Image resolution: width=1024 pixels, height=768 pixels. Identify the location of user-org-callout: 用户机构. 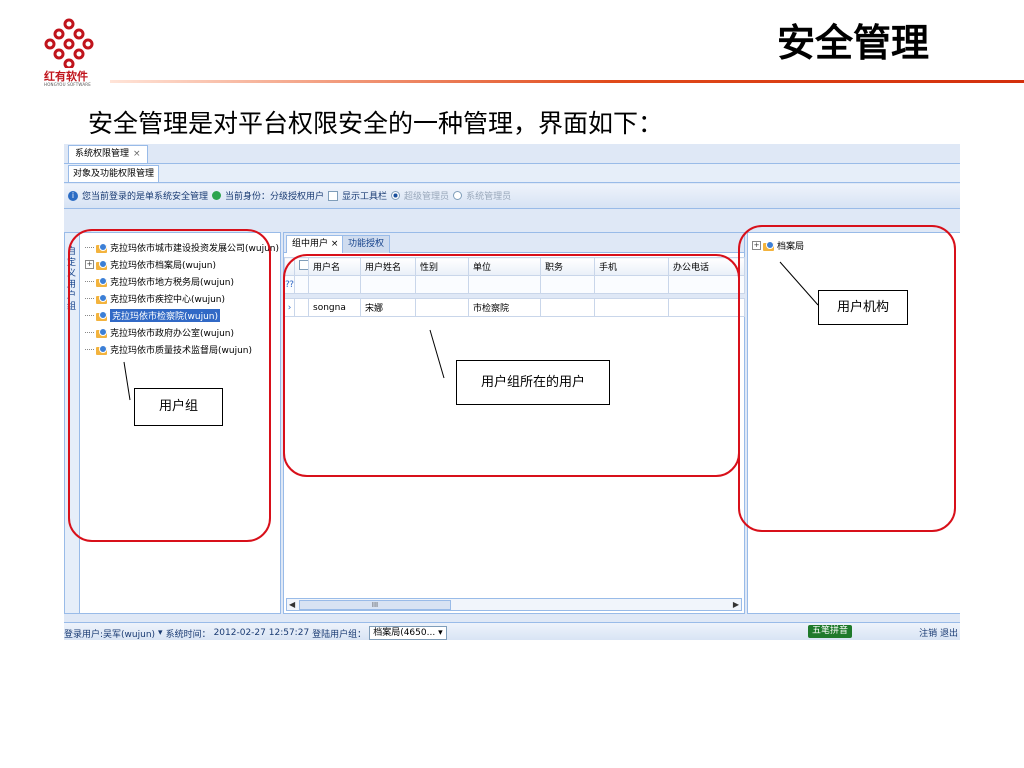
(863, 307).